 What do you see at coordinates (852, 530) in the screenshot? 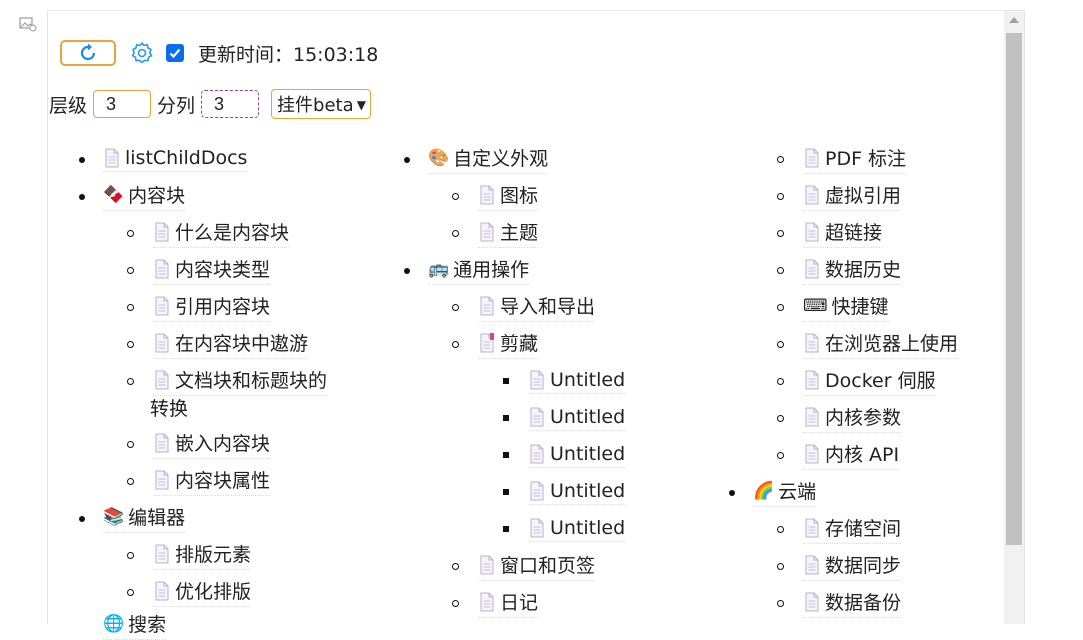
I see `doc-item: 存储空间` at bounding box center [852, 530].